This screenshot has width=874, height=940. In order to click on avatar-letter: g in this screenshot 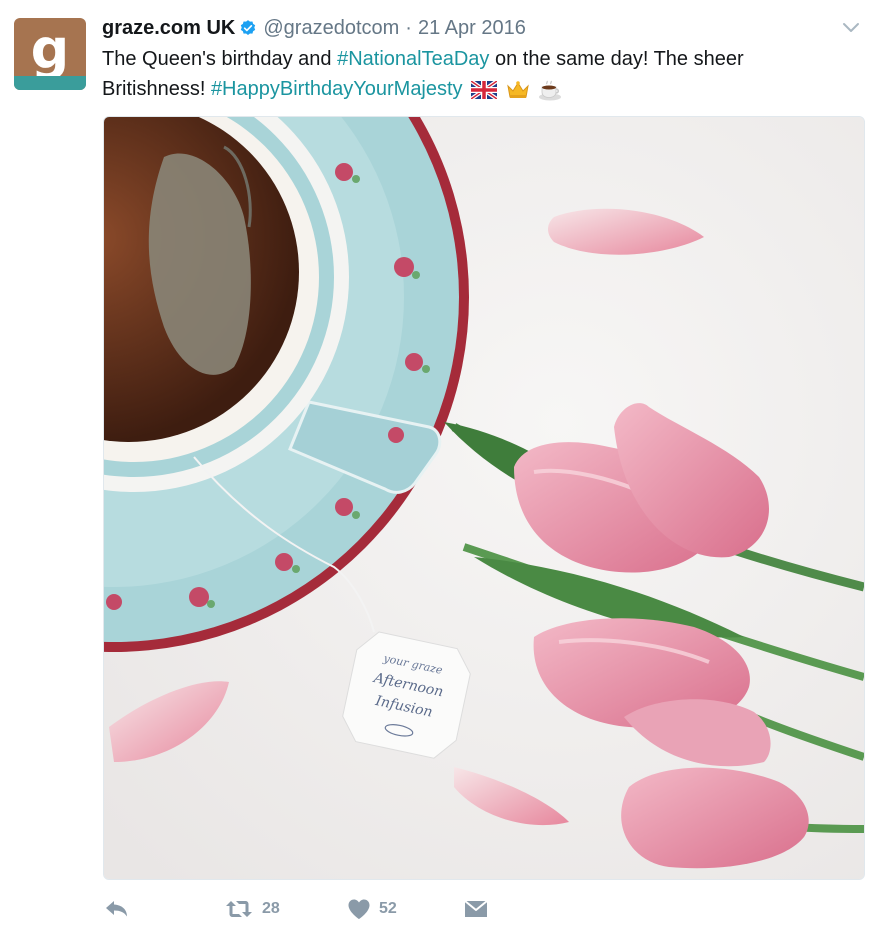, I will do `click(50, 49)`.